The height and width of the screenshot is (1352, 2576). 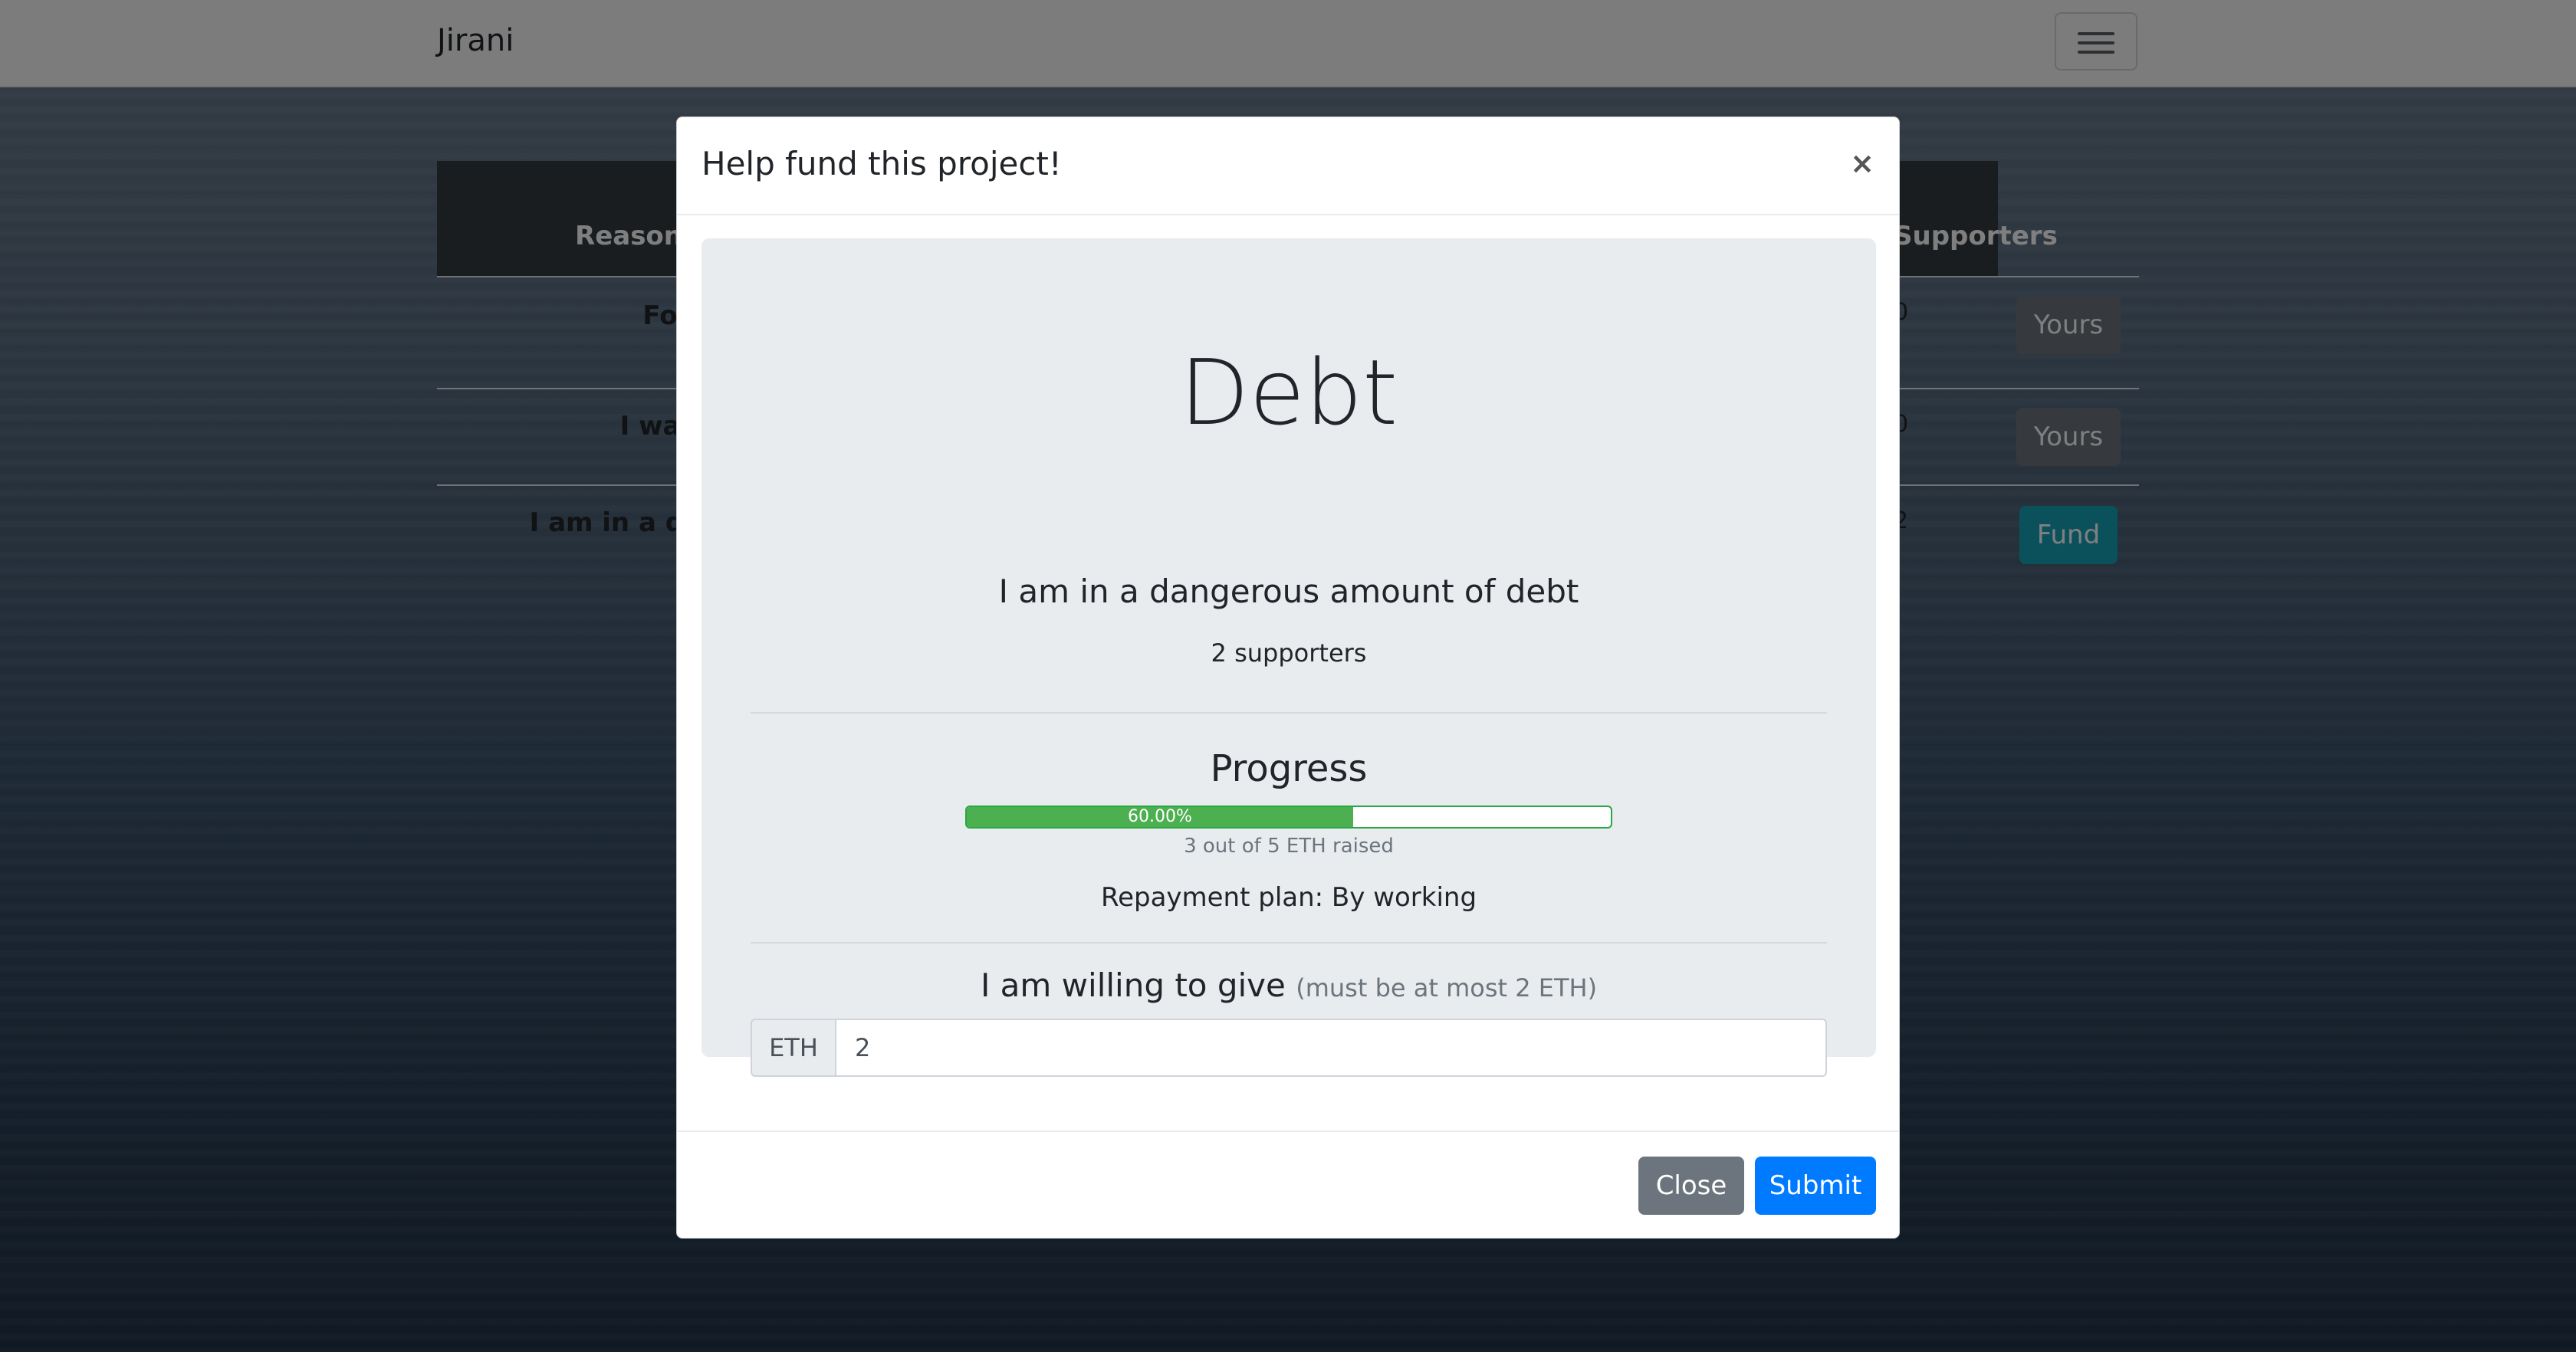 I want to click on eth-amount-input, so click(x=1332, y=1048).